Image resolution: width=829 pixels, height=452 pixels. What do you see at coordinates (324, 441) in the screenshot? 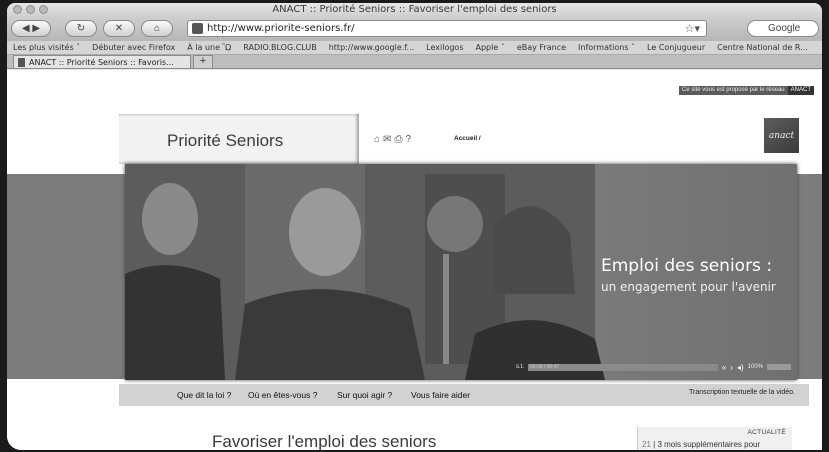
I see `page-title: Favoriser l'emploi des seniors` at bounding box center [324, 441].